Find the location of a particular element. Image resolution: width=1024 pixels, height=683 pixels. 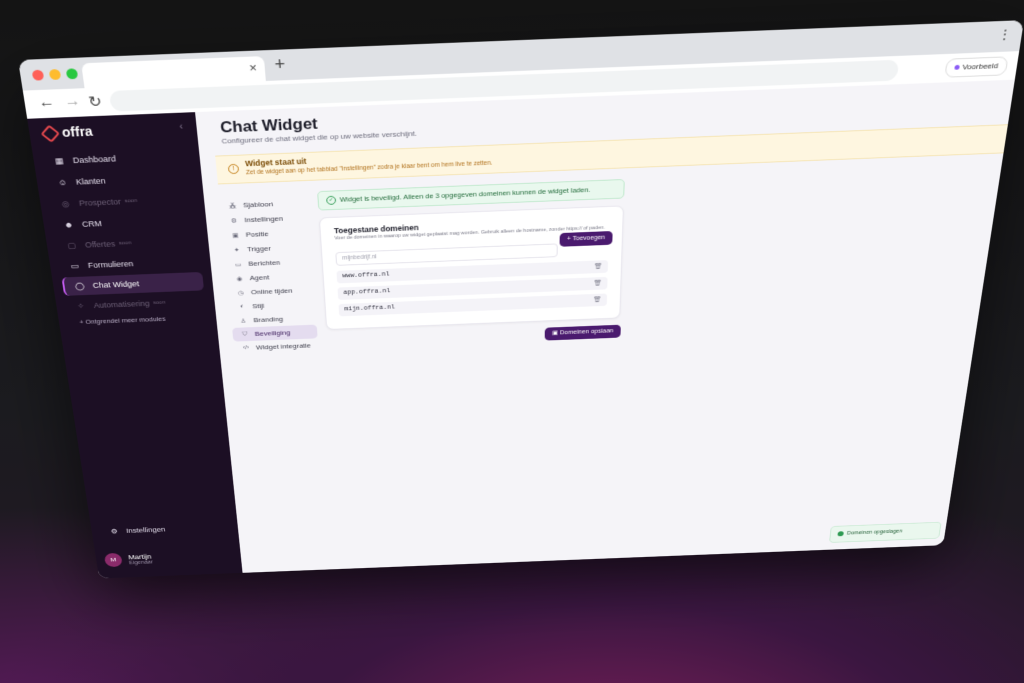

toast-notification: Domeinen opgeslagen is located at coordinates (885, 532).